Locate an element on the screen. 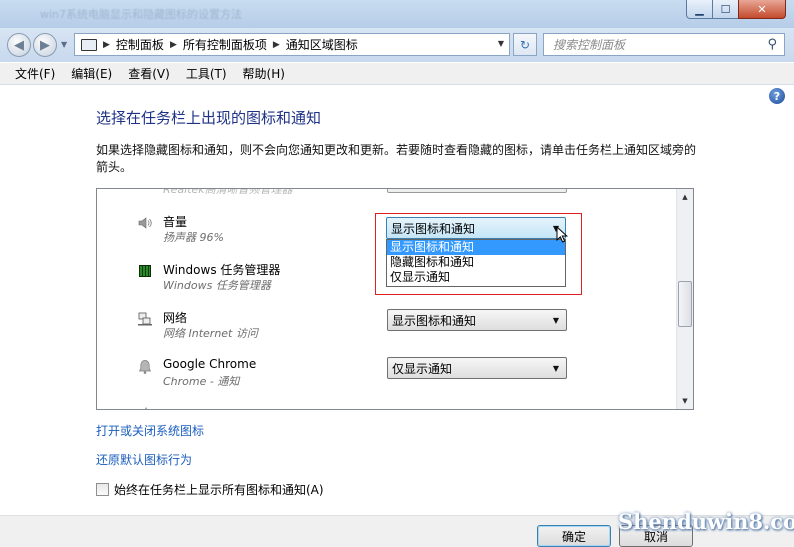  behavior-select: 显示图标和通知 ▼ is located at coordinates (477, 320).